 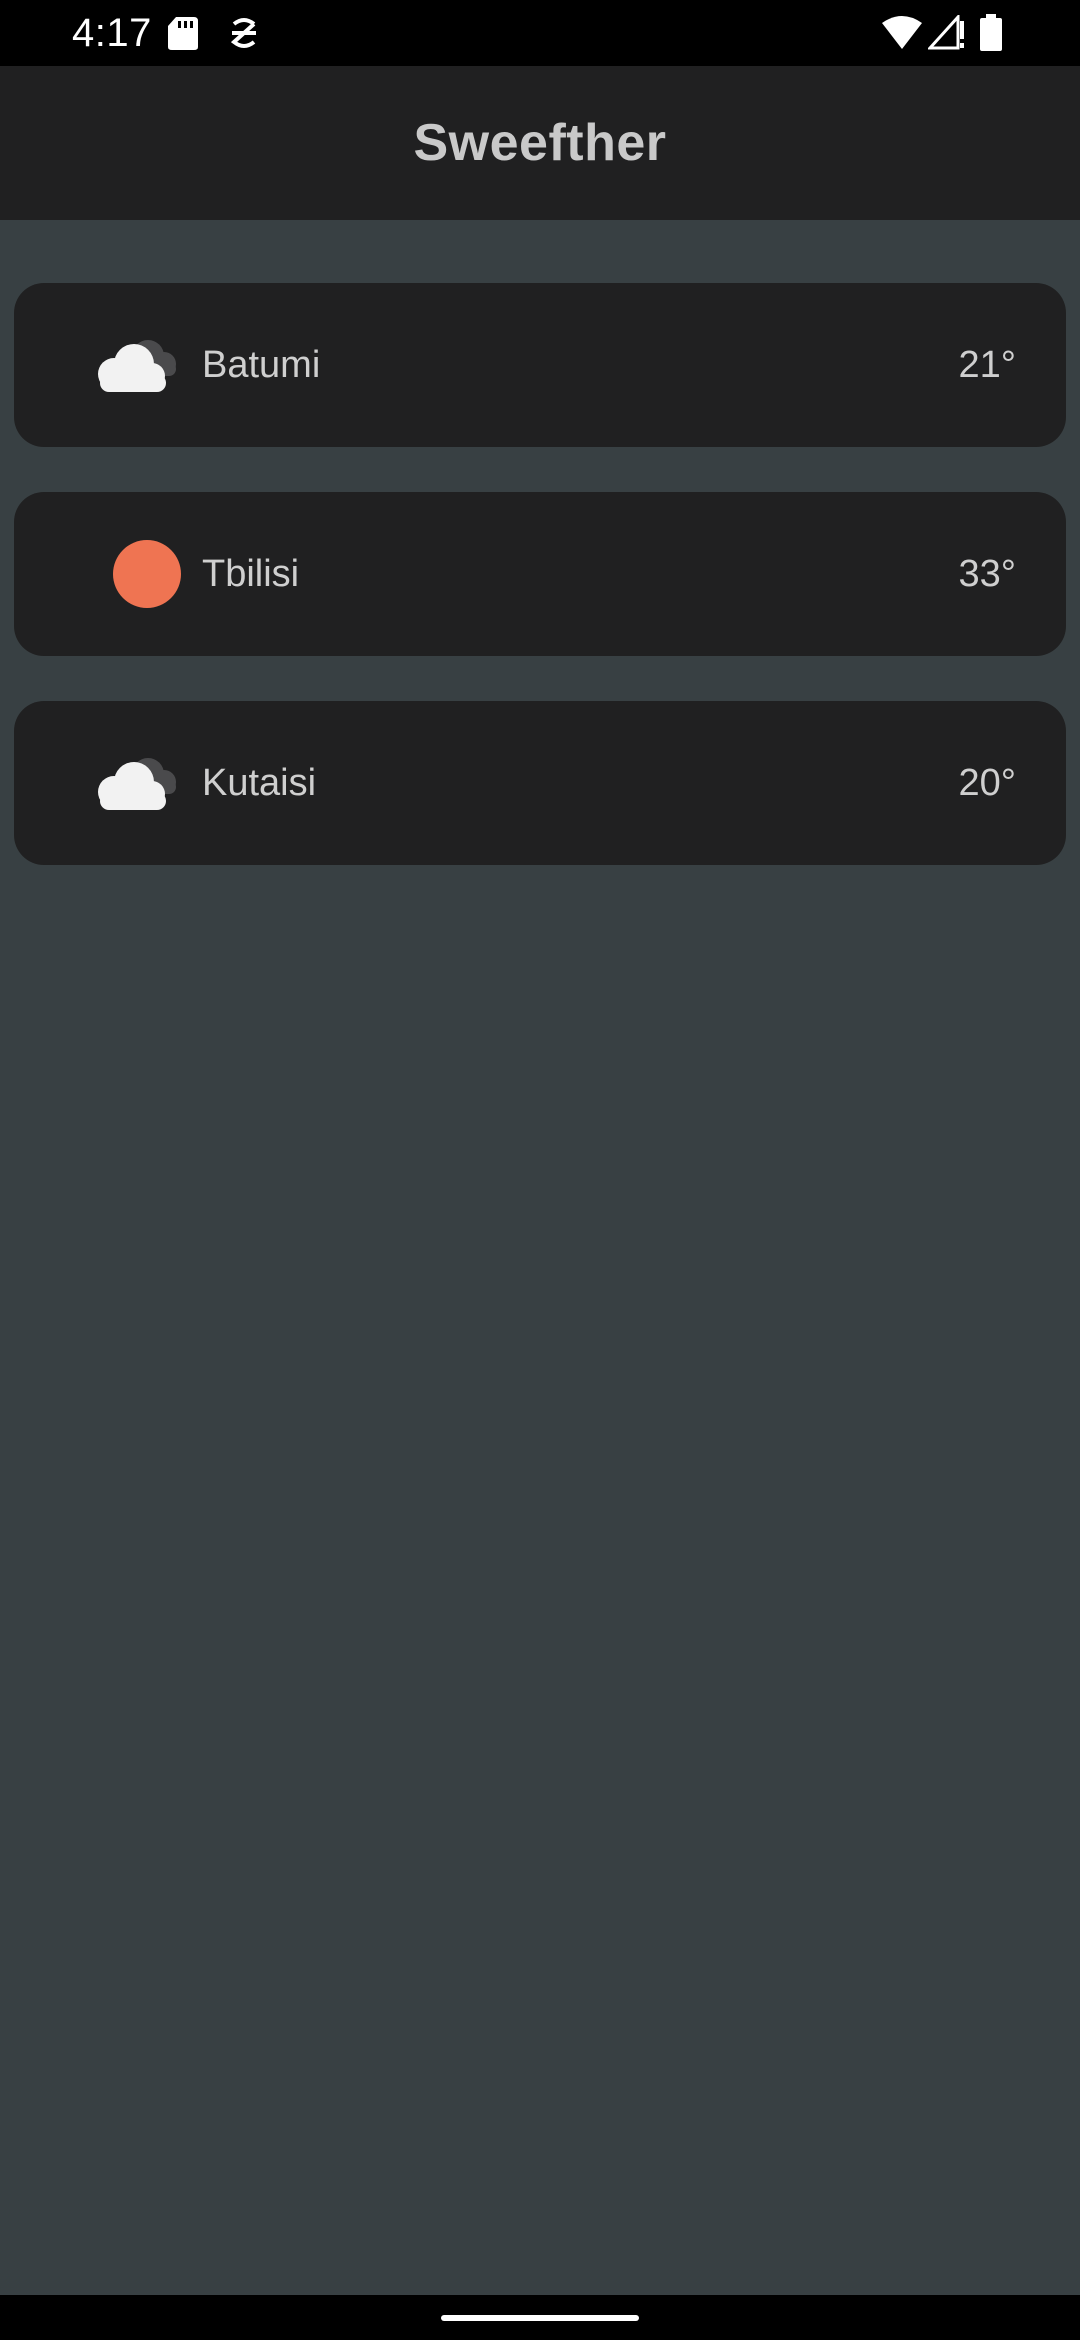 What do you see at coordinates (540, 33) in the screenshot?
I see `status-bar: 4:17` at bounding box center [540, 33].